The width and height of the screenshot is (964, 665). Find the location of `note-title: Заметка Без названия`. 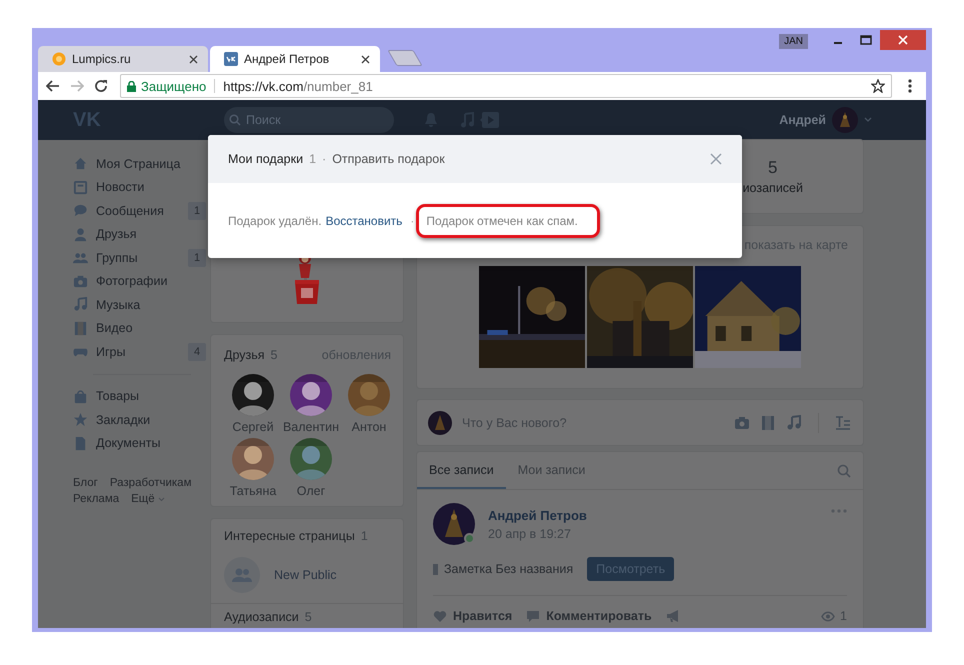

note-title: Заметка Без названия is located at coordinates (509, 569).